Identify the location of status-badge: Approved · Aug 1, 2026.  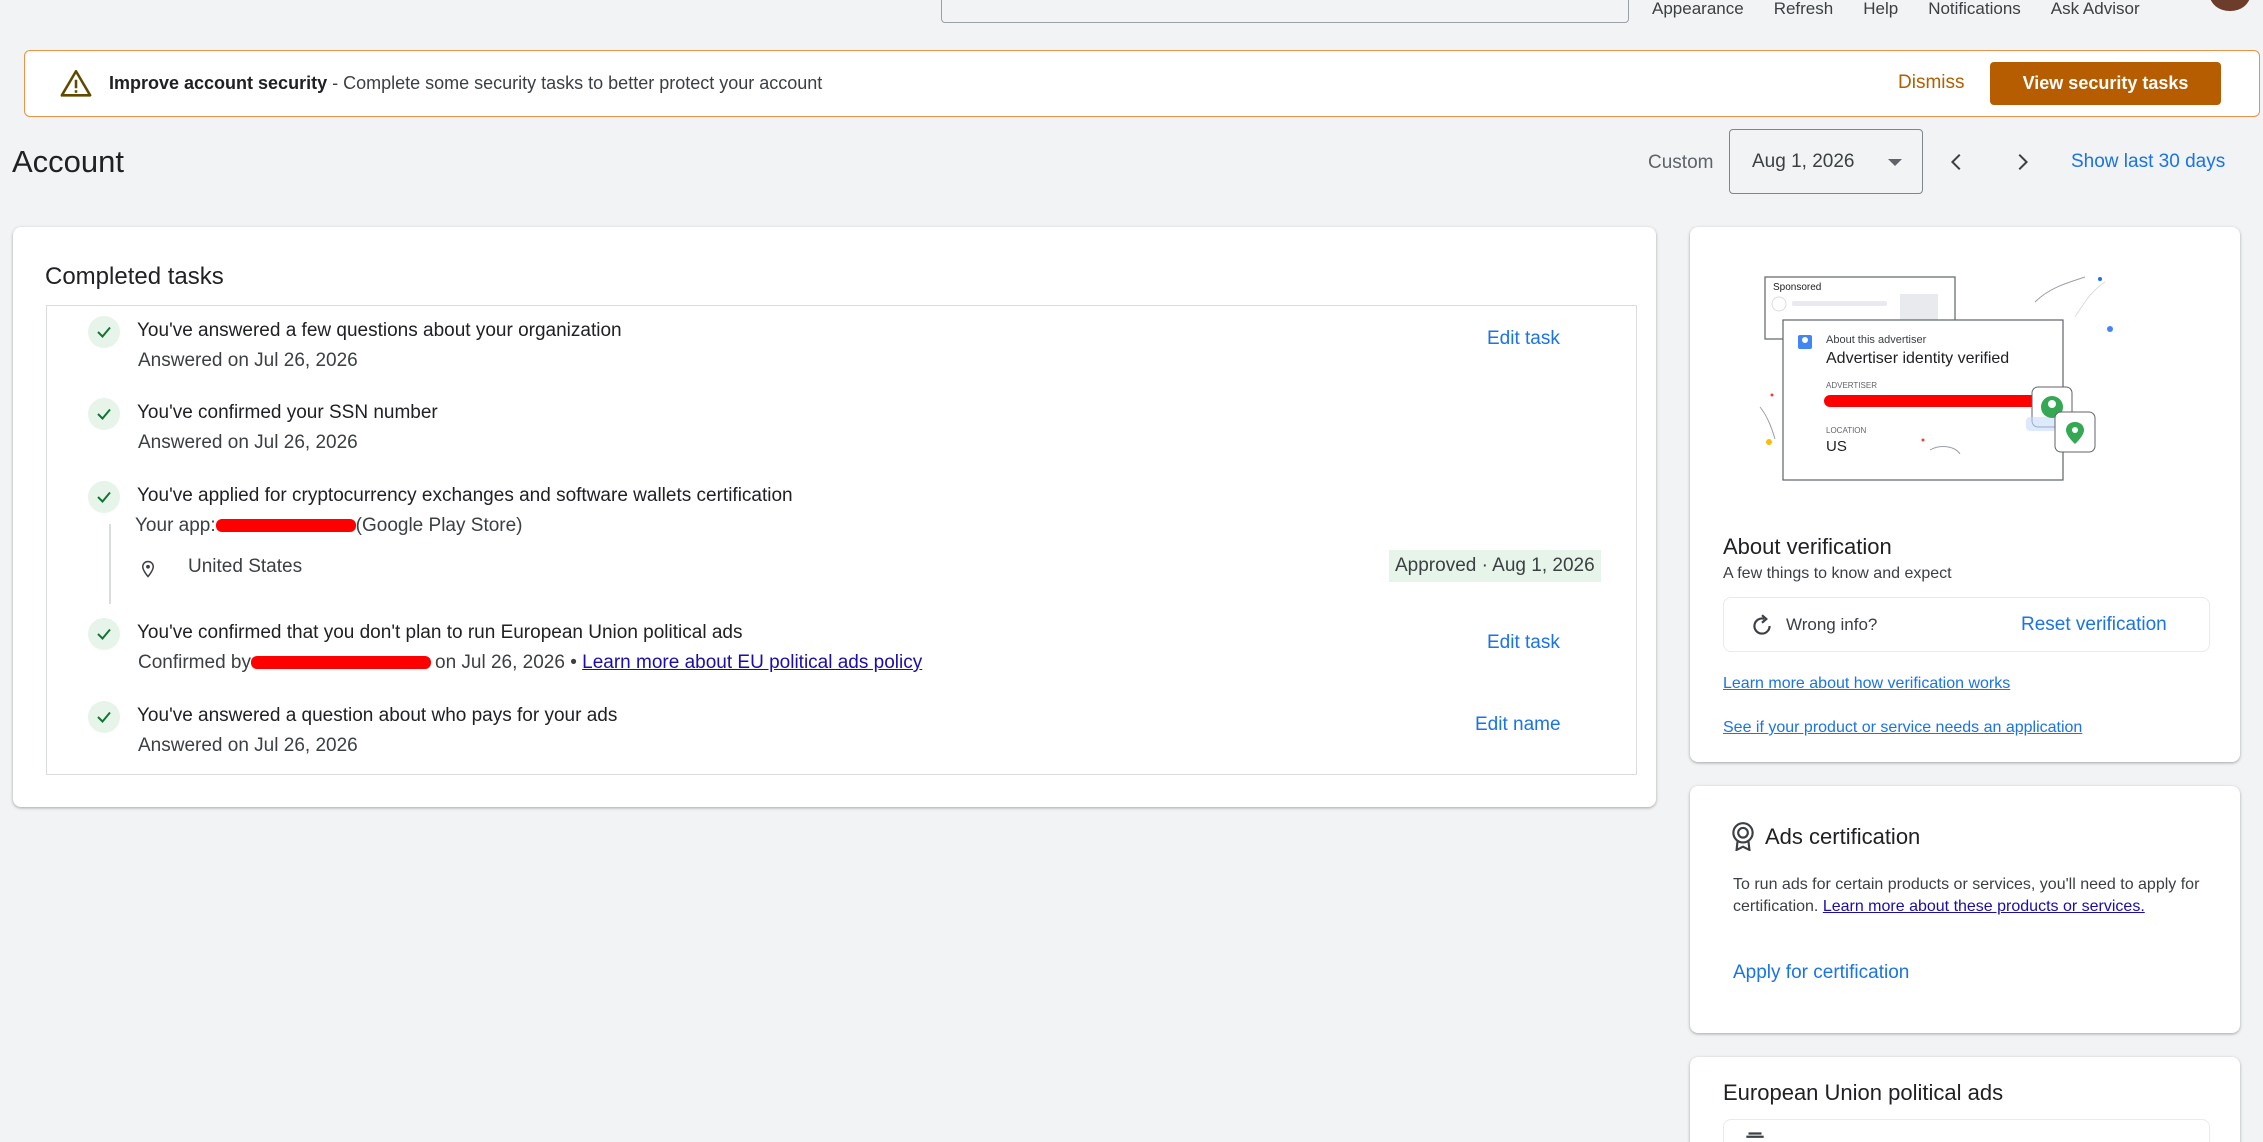
(1495, 566).